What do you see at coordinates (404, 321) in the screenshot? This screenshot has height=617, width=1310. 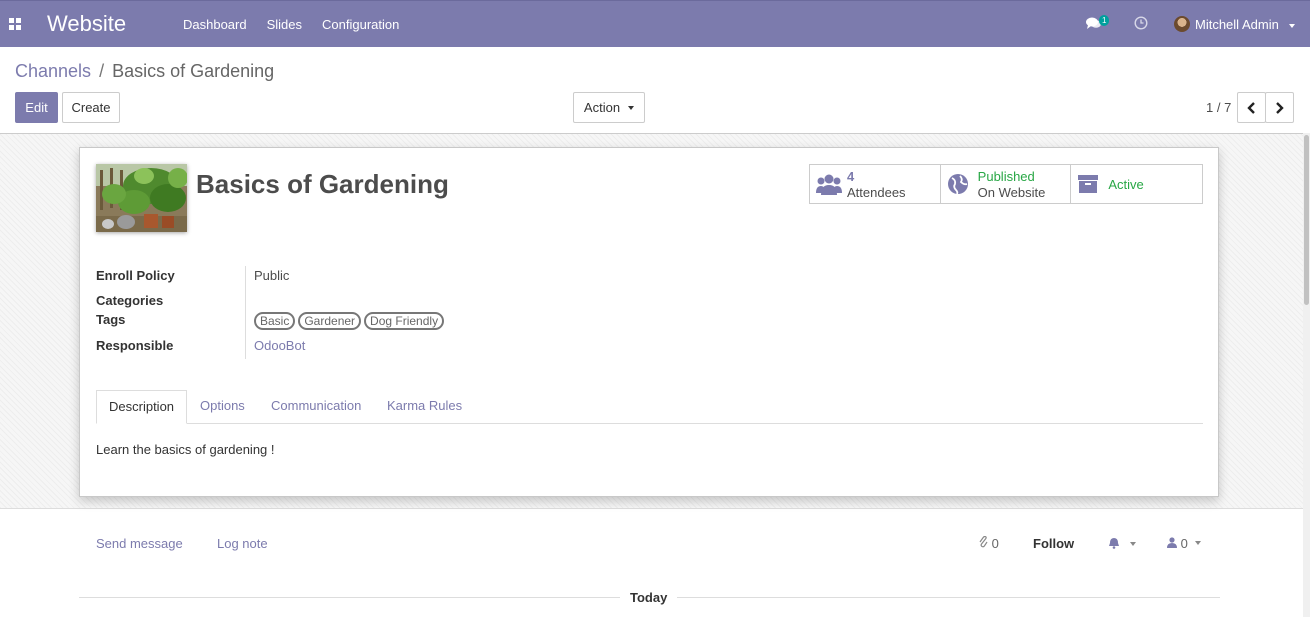 I see `tag-badge: Dog Friendly` at bounding box center [404, 321].